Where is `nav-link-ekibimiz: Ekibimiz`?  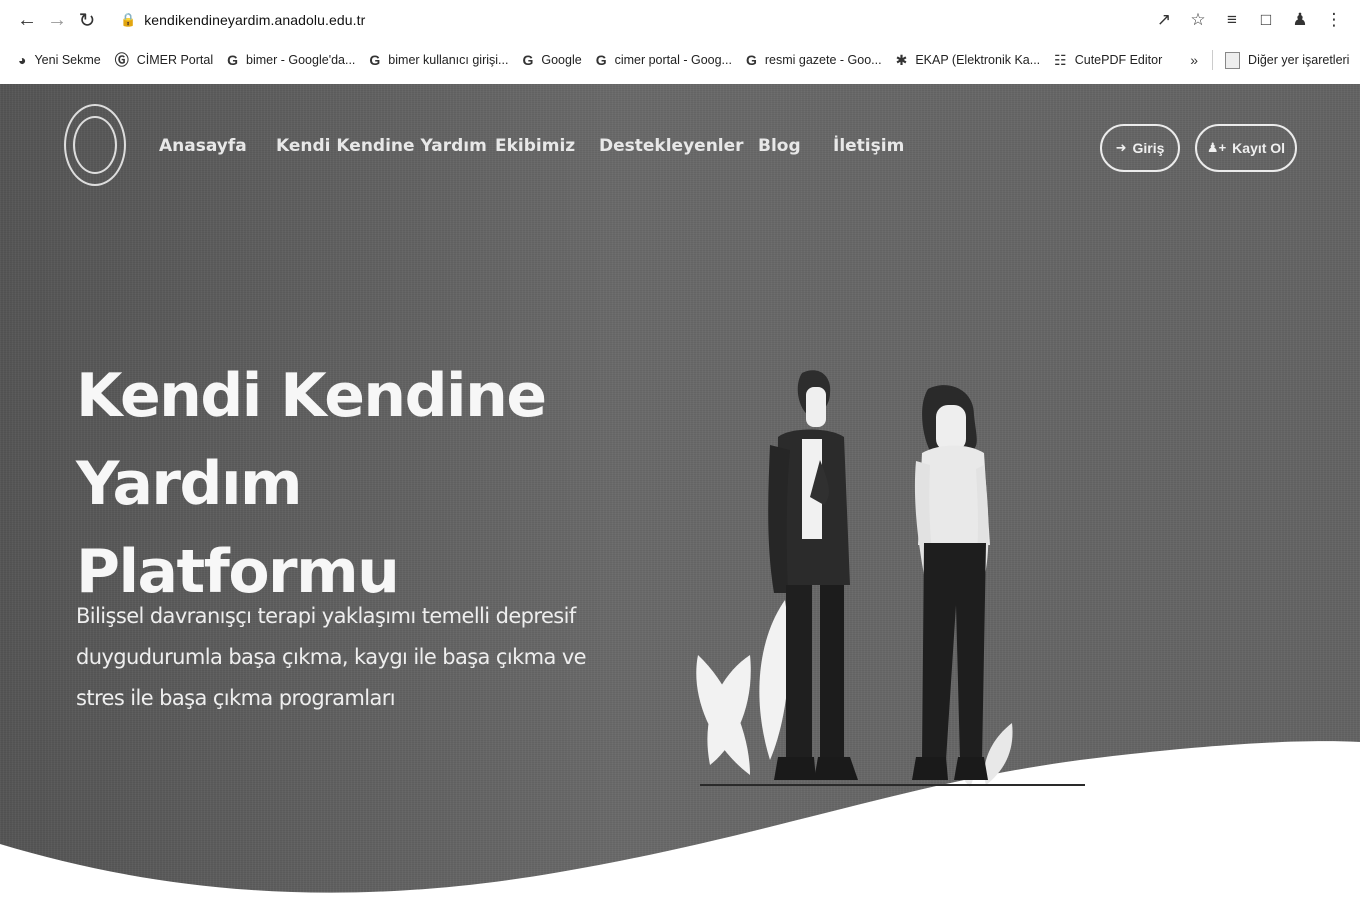 nav-link-ekibimiz: Ekibimiz is located at coordinates (535, 146).